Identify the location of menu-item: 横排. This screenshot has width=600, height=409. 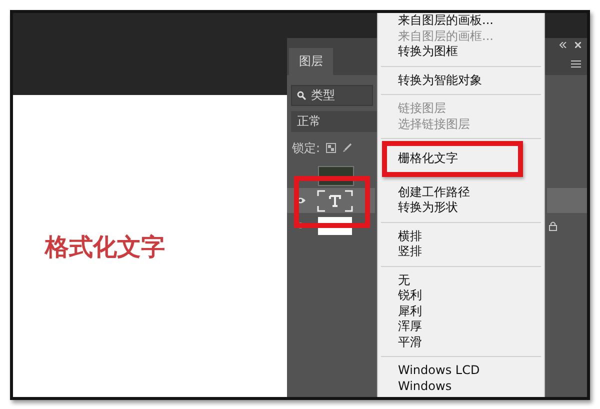
(461, 236).